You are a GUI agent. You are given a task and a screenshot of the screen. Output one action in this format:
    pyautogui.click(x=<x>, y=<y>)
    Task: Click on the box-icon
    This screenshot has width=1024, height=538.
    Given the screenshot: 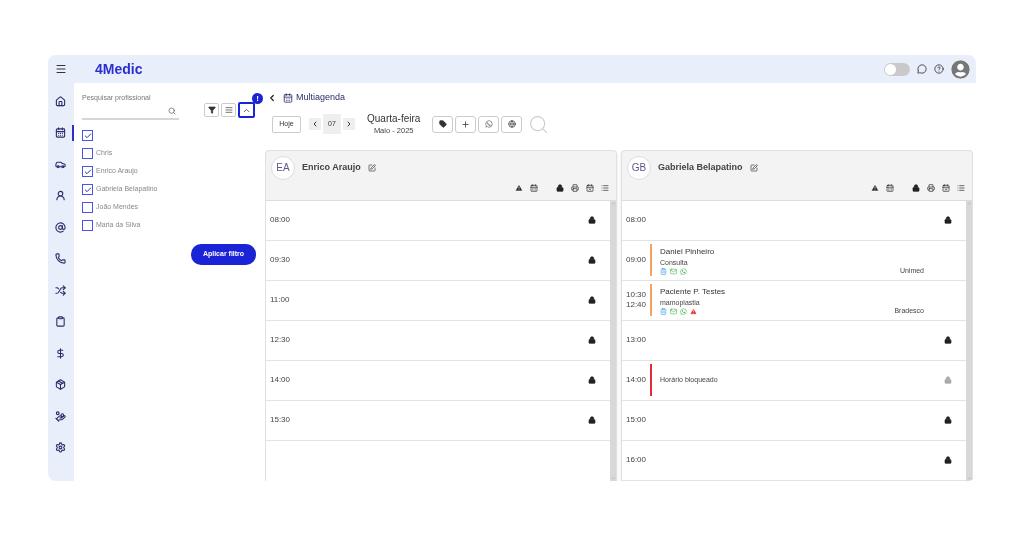 What is the action you would take?
    pyautogui.click(x=60, y=384)
    